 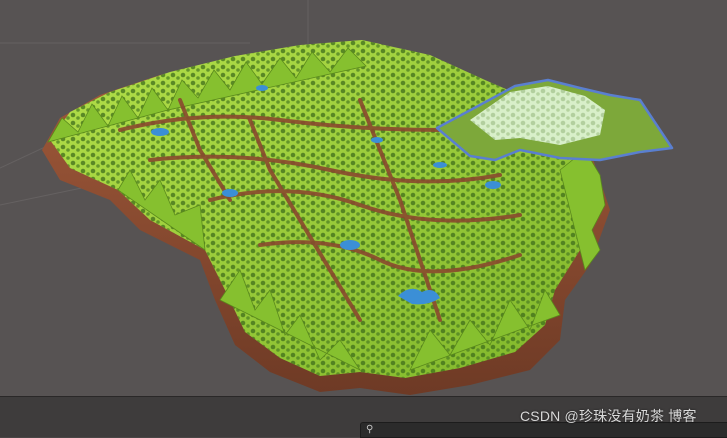 What do you see at coordinates (608, 416) in the screenshot?
I see `watermark-text: CSDN @珍珠没有奶茶 博客` at bounding box center [608, 416].